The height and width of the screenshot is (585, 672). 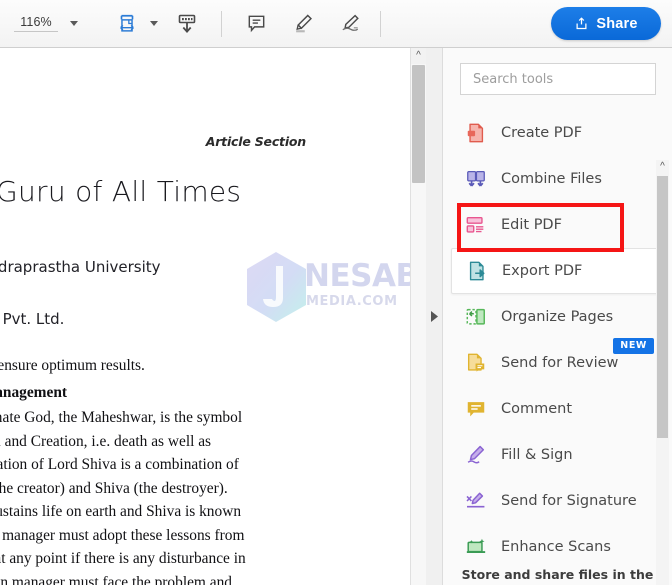 What do you see at coordinates (477, 271) in the screenshot?
I see `export-pdf-icon` at bounding box center [477, 271].